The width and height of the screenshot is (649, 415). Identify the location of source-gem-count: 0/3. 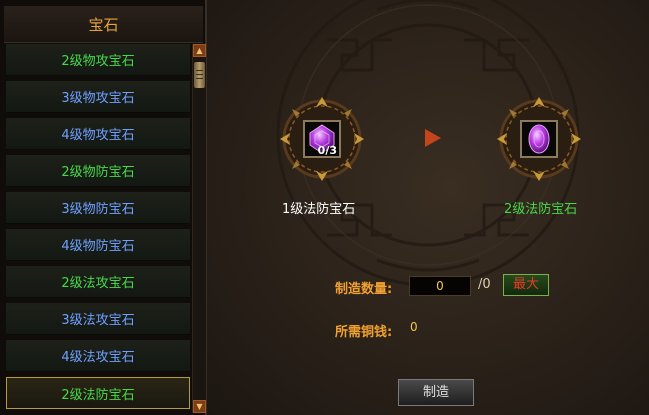
(327, 150).